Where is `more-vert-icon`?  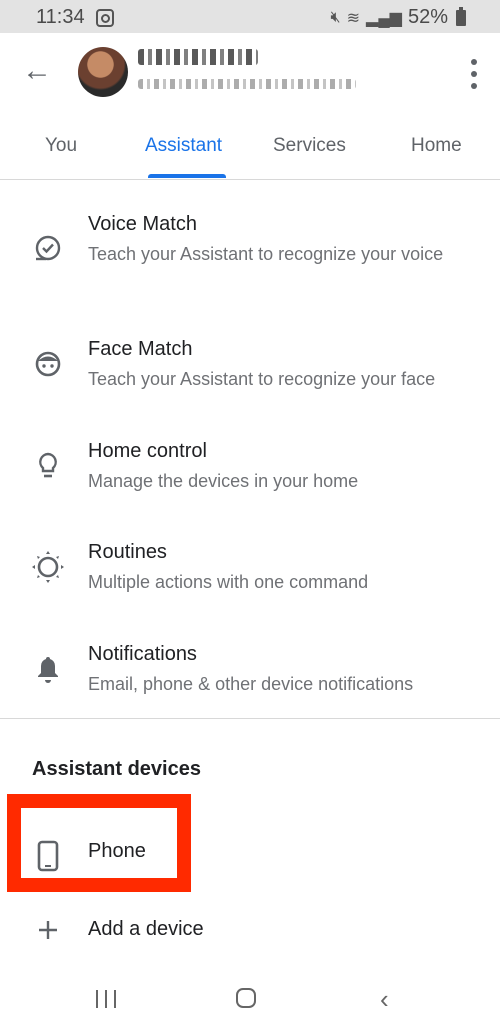 more-vert-icon is located at coordinates (474, 74).